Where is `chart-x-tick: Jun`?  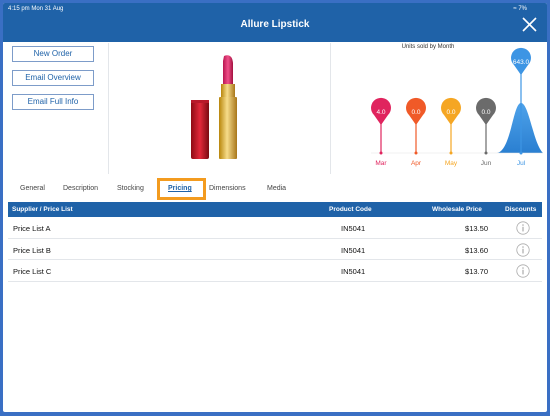
chart-x-tick: Jun is located at coordinates (486, 163).